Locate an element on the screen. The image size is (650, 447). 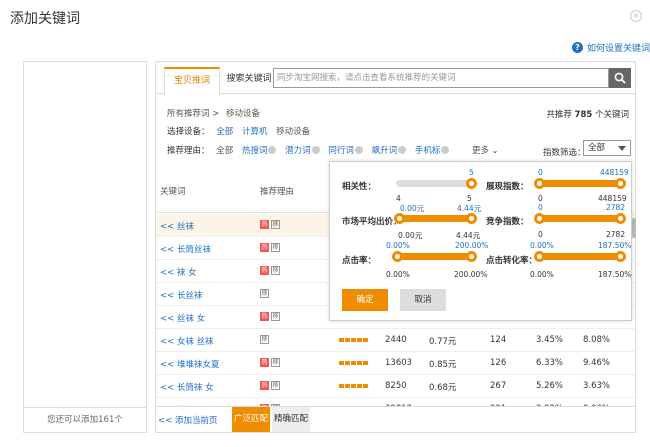
device-filter: 选择设备： 全部 计算机 移动设备 is located at coordinates (238, 131).